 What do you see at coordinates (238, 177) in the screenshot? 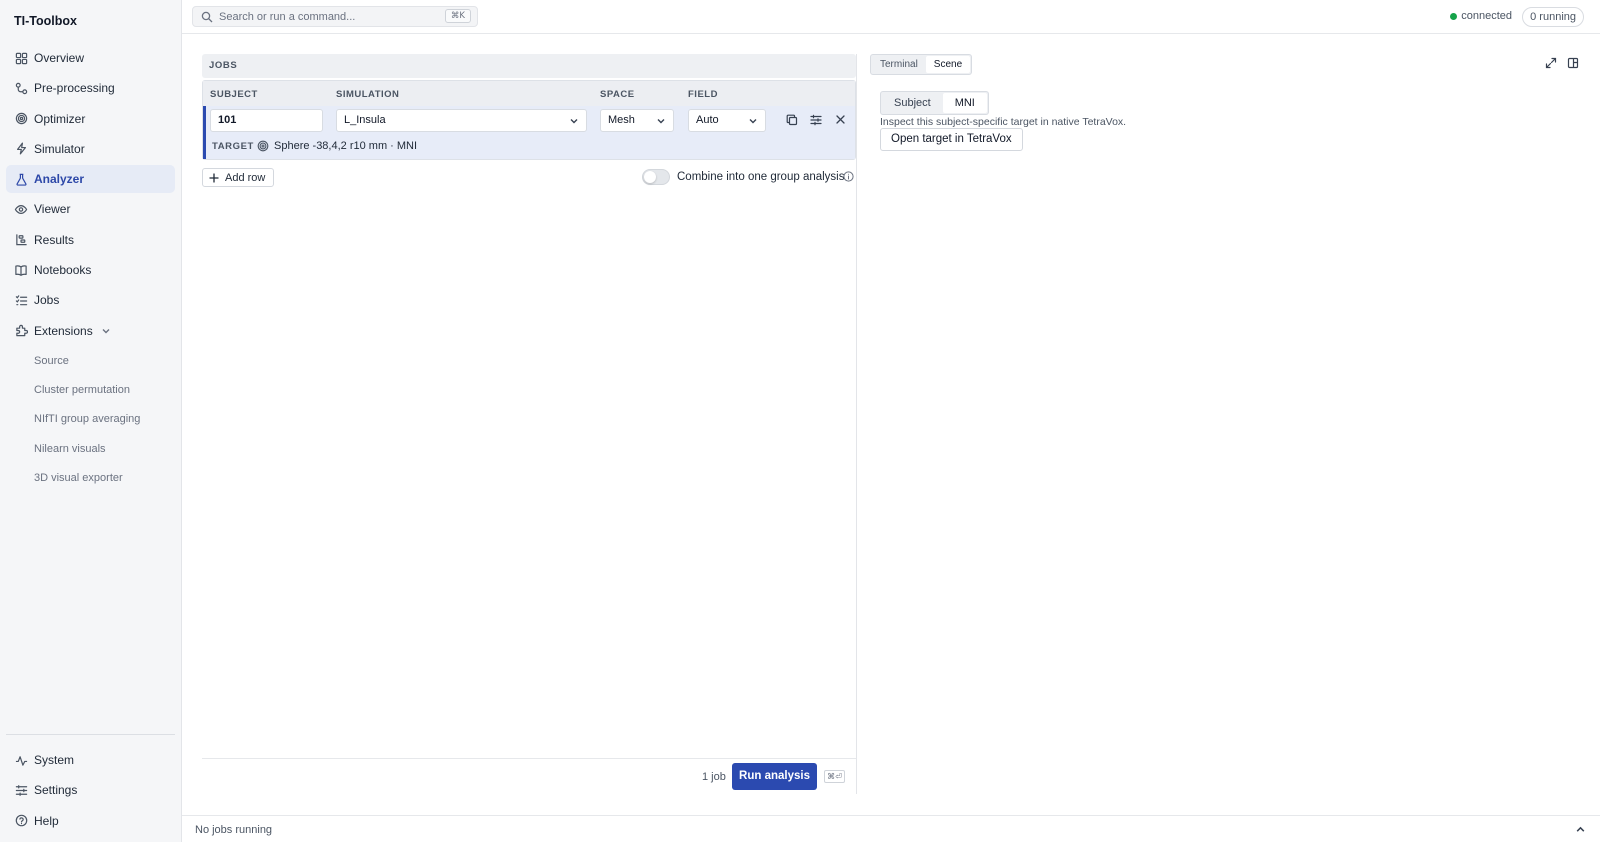
I see `add-row-button: Add row` at bounding box center [238, 177].